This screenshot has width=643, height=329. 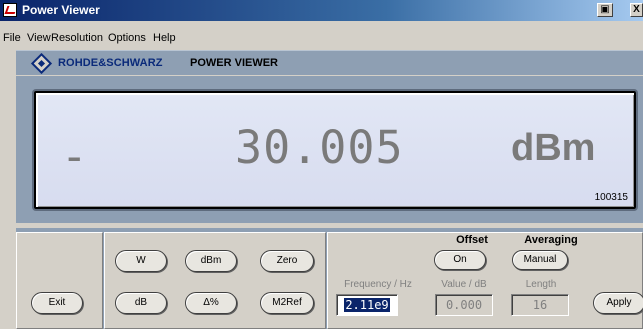 I want to click on rohde-schwarz-logo-icon, so click(x=41, y=63).